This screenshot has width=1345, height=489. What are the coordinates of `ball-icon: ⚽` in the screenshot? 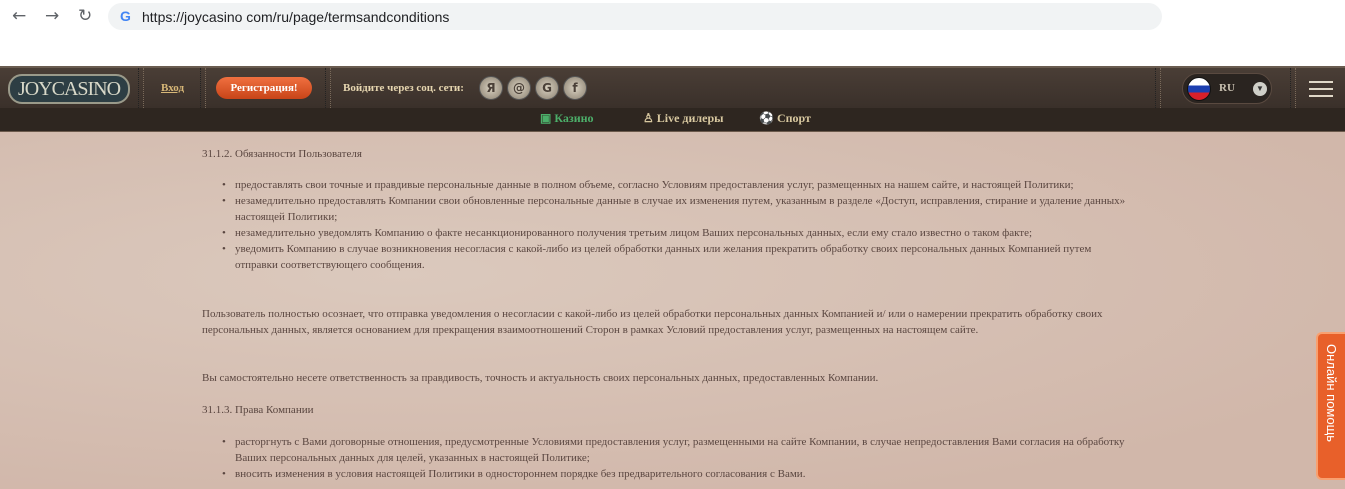 It's located at (768, 118).